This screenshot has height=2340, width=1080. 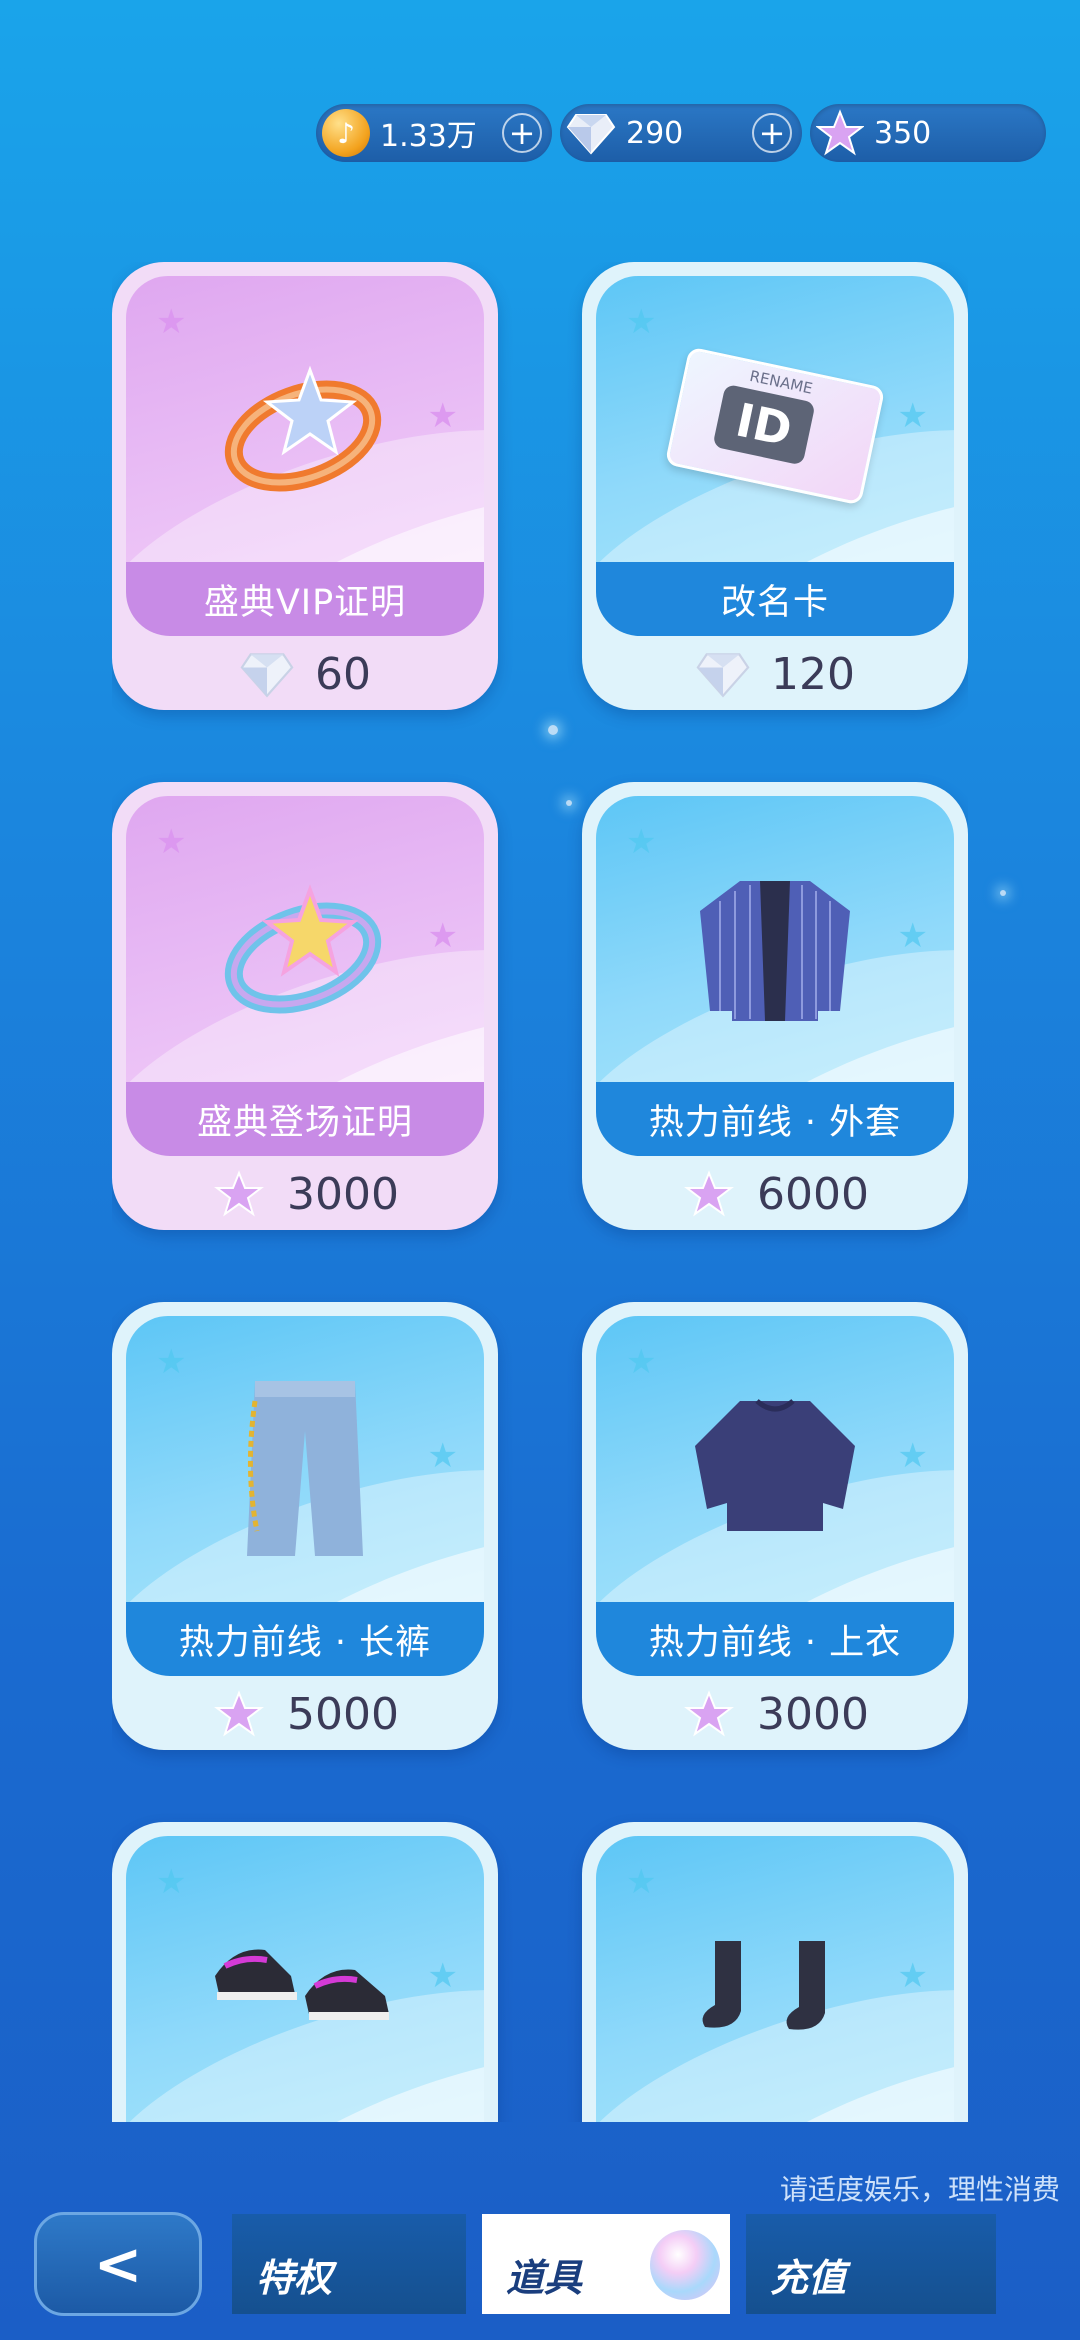 I want to click on tab-recharge: 充值, so click(x=871, y=2264).